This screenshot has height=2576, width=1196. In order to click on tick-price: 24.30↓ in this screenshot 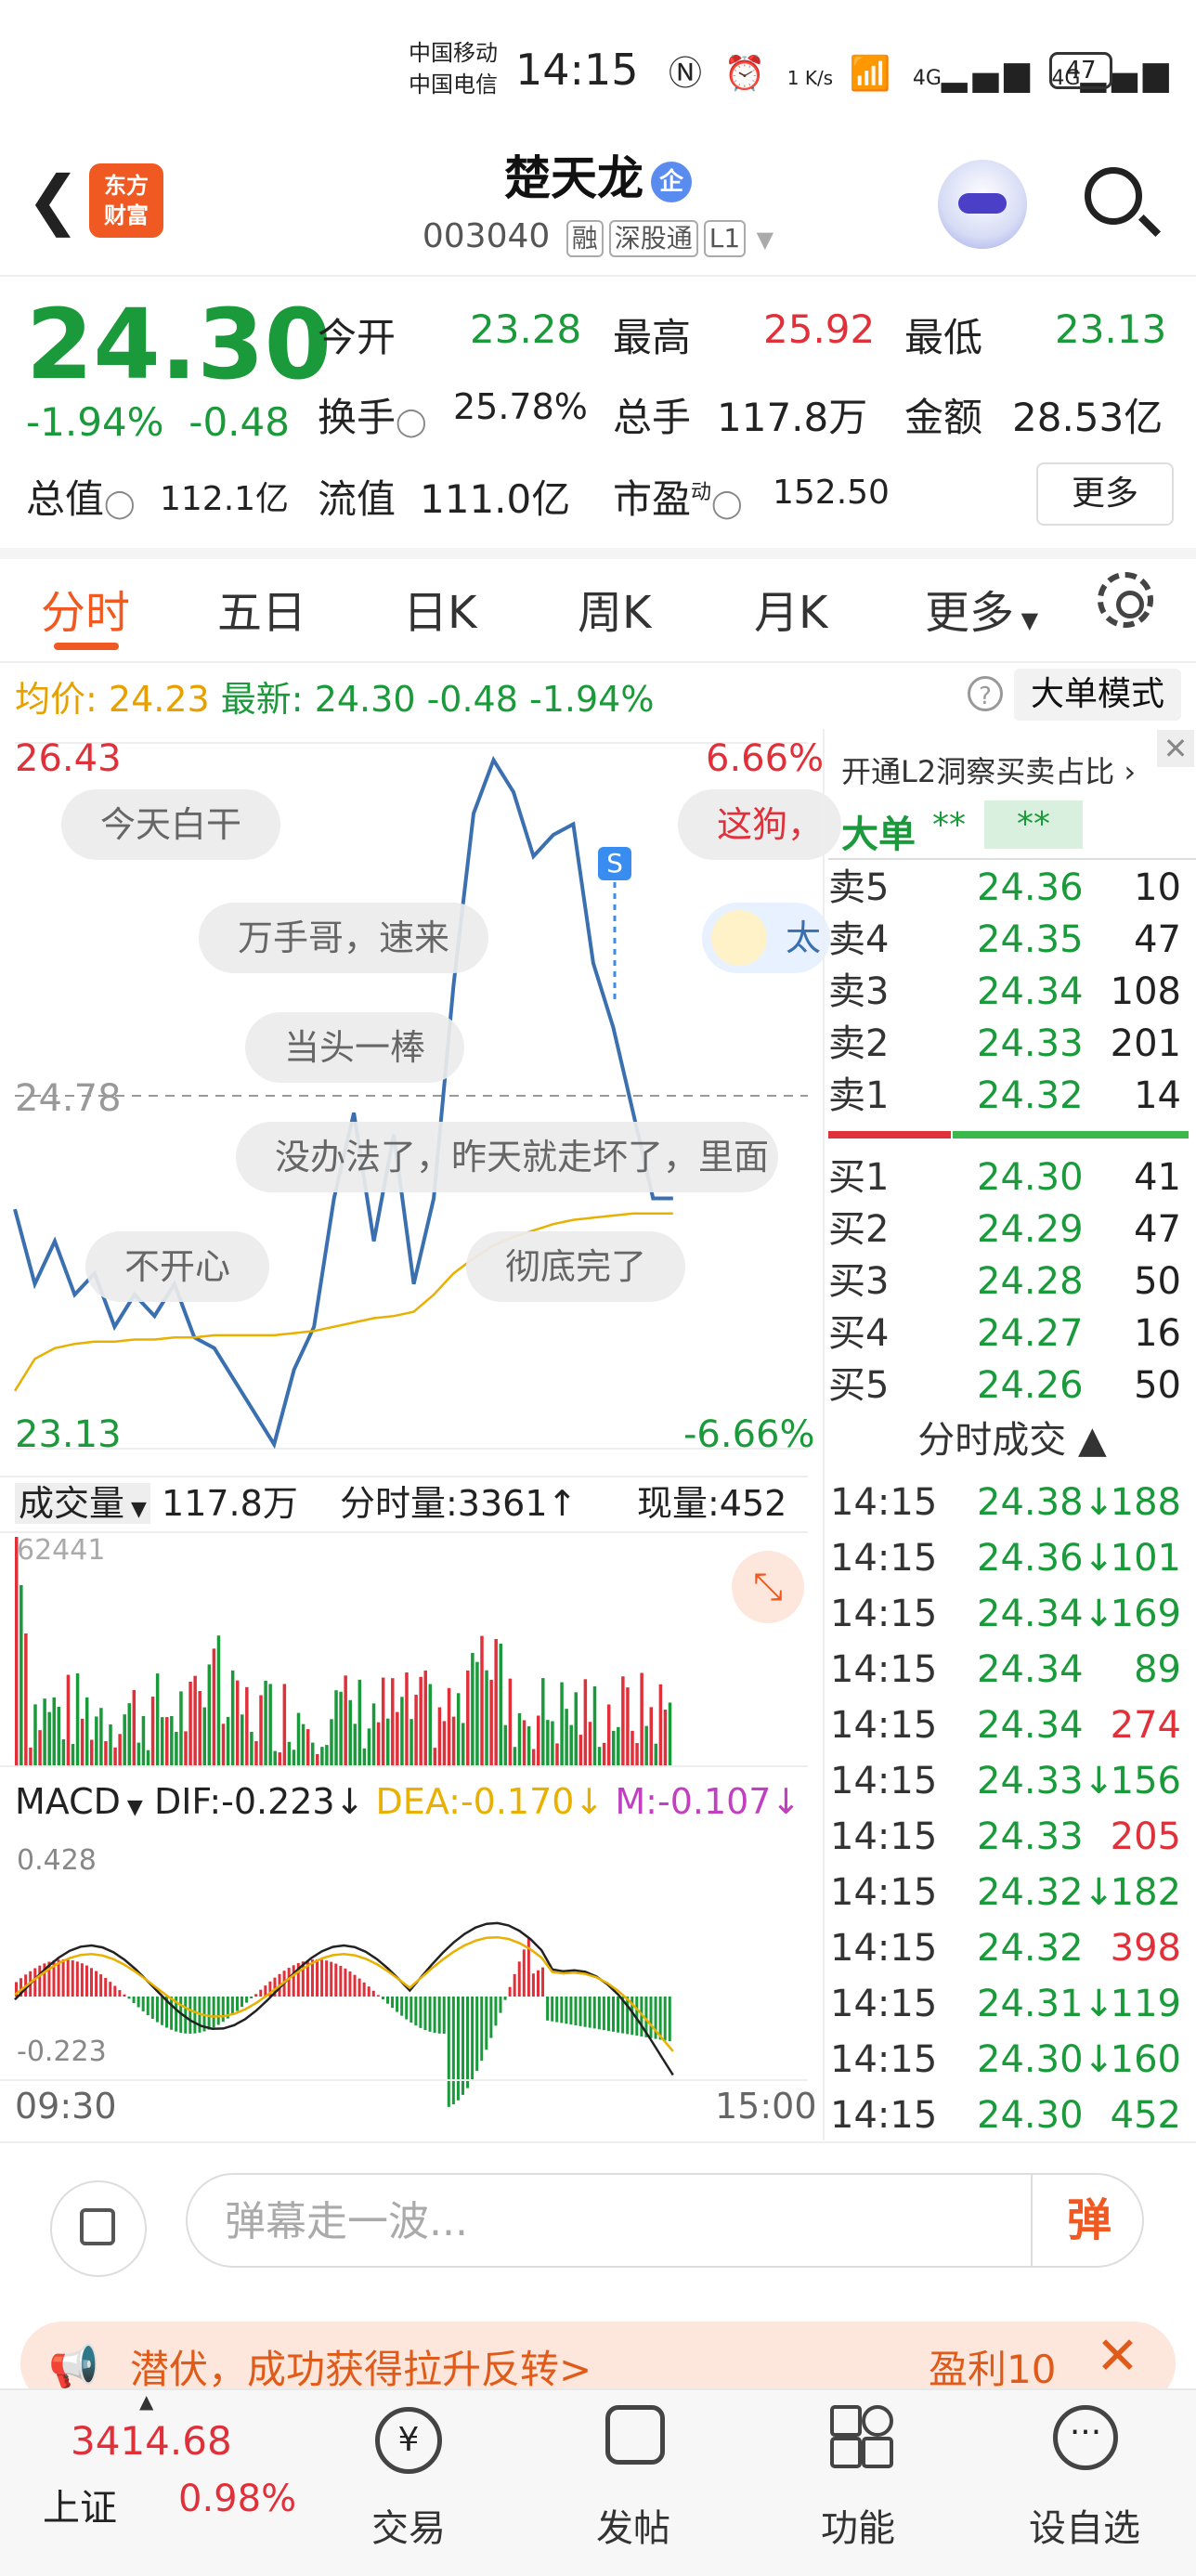, I will do `click(1045, 2060)`.